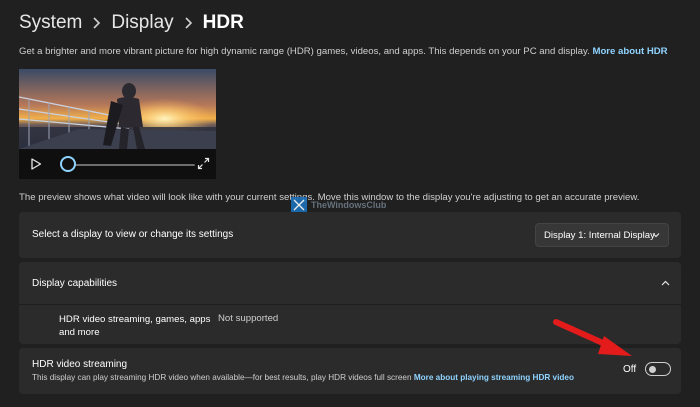 This screenshot has height=407, width=700. What do you see at coordinates (665, 283) in the screenshot?
I see `chevron-up-icon` at bounding box center [665, 283].